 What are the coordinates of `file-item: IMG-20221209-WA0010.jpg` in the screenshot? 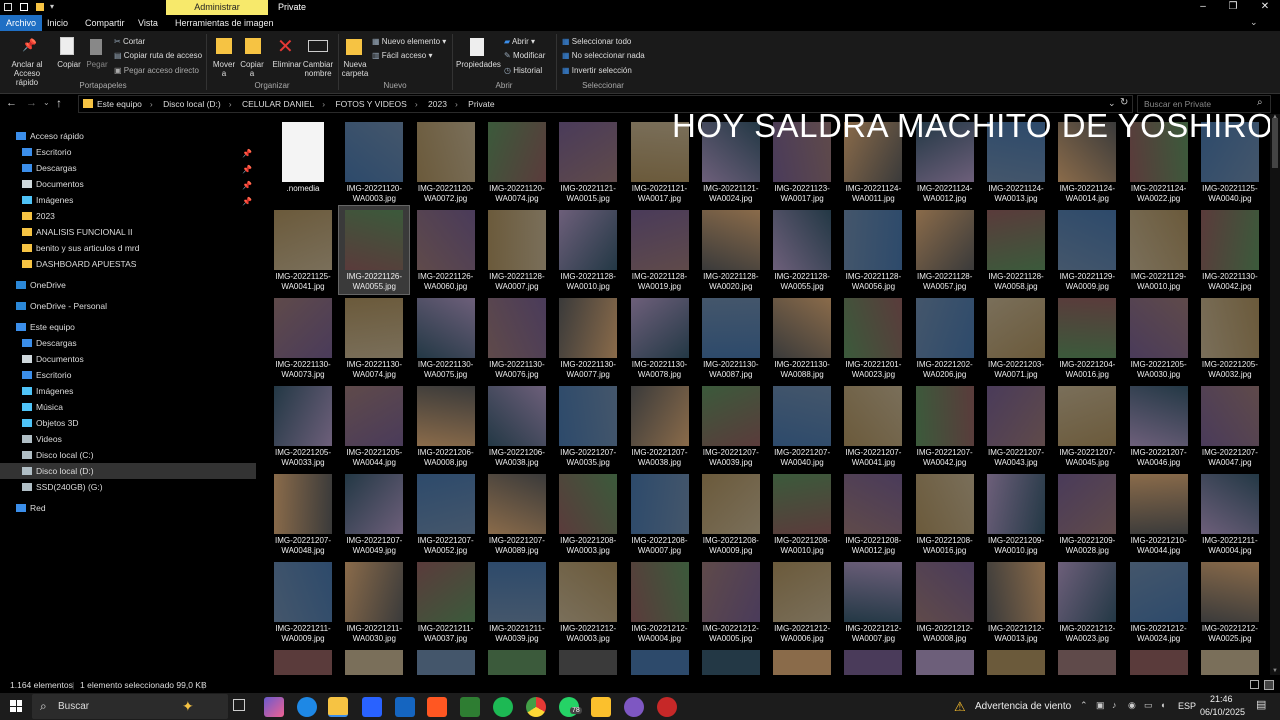 It's located at (1016, 514).